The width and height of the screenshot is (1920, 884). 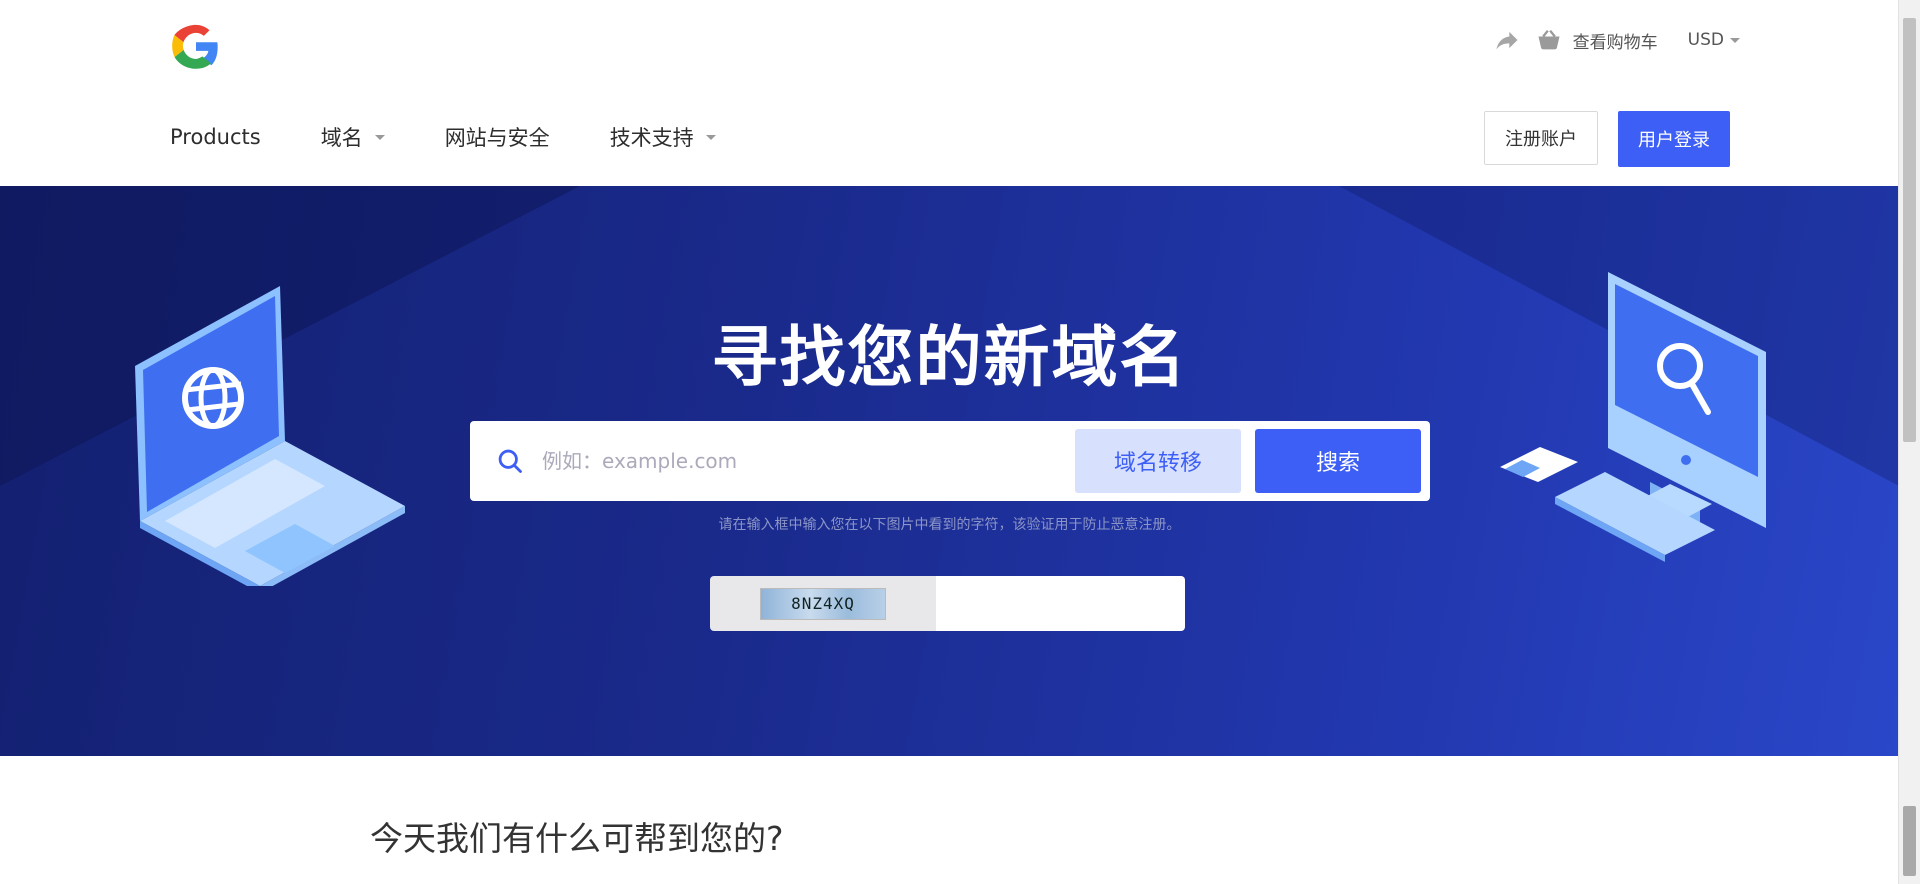 I want to click on scrollbar-thumb-secondary, so click(x=1909, y=841).